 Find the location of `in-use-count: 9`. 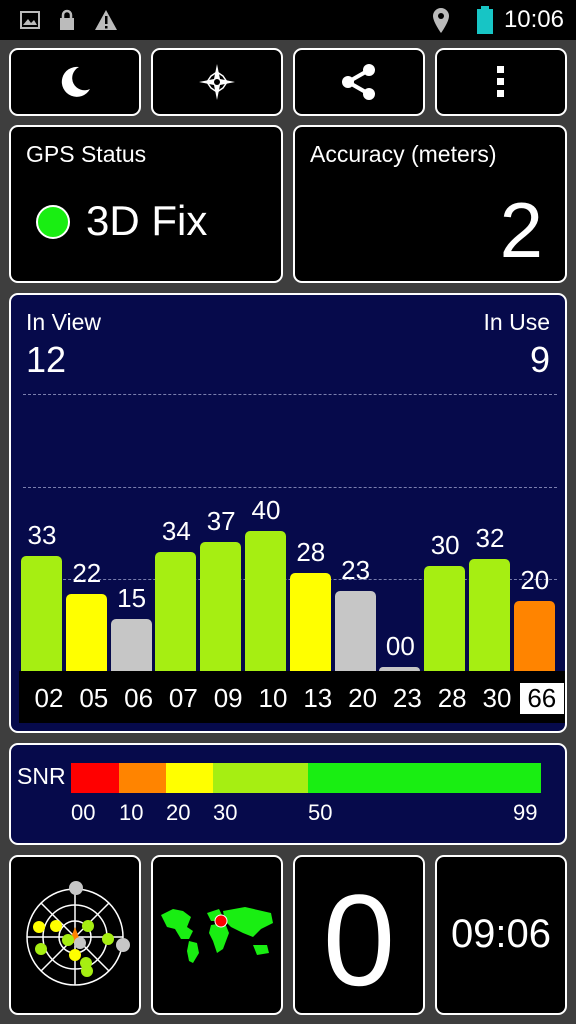

in-use-count: 9 is located at coordinates (539, 359).